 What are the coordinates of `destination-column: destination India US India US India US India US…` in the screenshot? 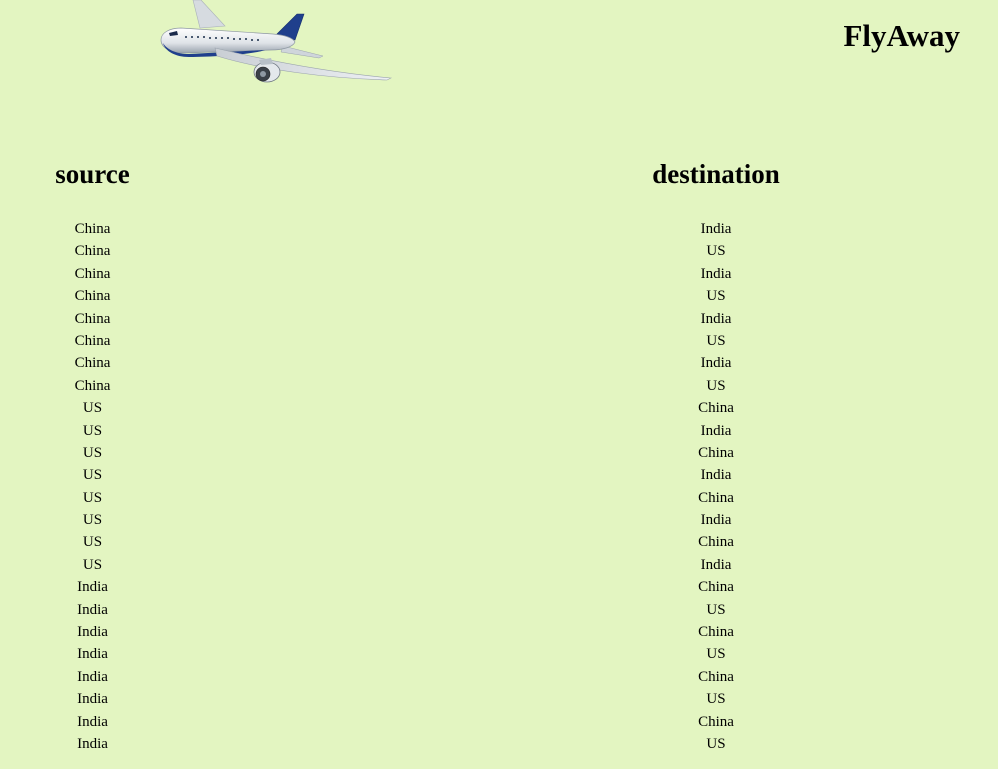 It's located at (716, 456).